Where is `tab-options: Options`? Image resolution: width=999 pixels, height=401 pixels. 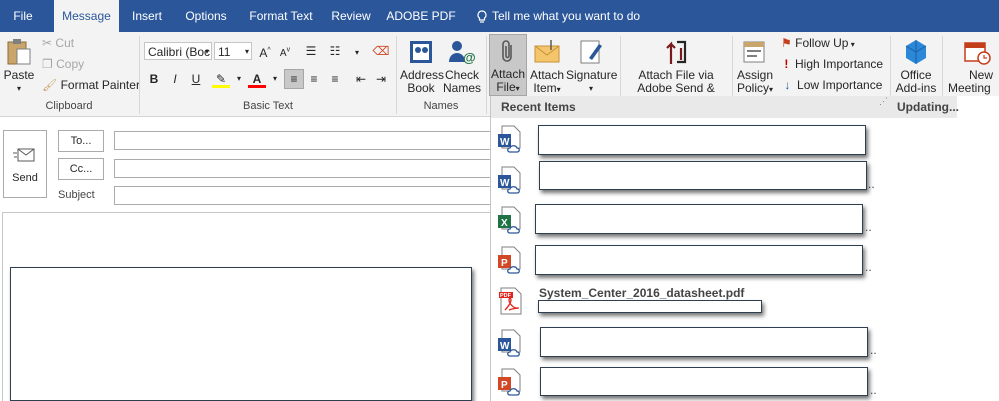
tab-options: Options is located at coordinates (206, 16).